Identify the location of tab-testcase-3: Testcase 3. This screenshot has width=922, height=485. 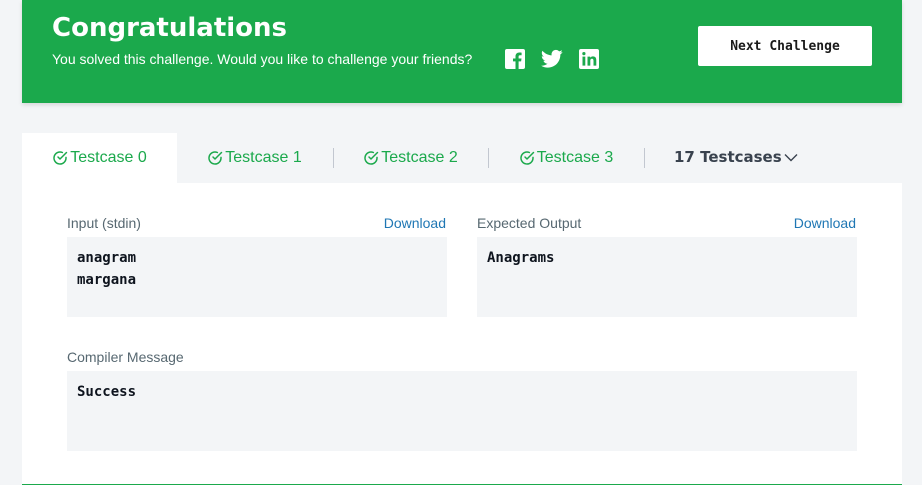
(566, 158).